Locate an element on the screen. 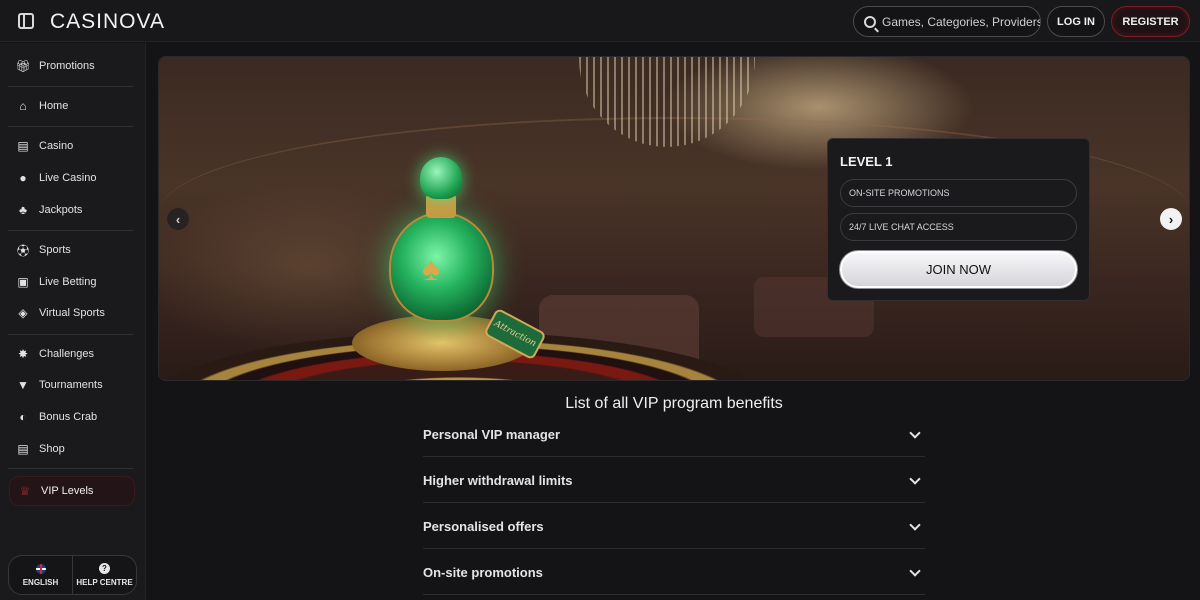  sidebar-item-label: Casino is located at coordinates (56, 146).